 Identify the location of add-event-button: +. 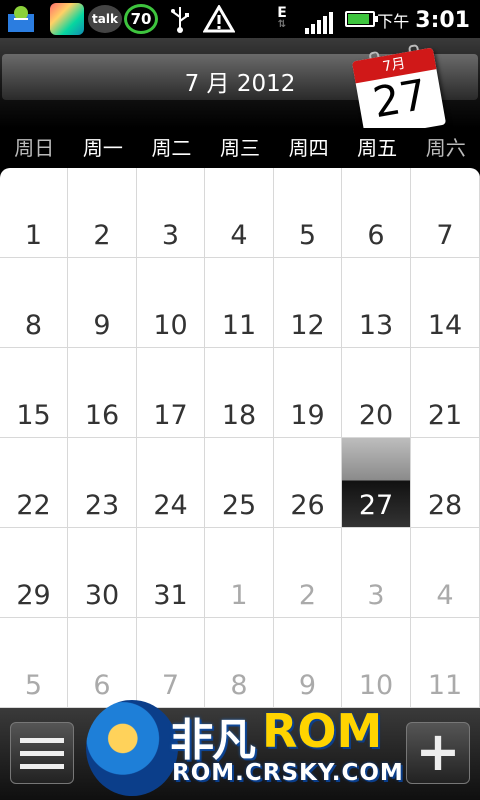
(438, 753).